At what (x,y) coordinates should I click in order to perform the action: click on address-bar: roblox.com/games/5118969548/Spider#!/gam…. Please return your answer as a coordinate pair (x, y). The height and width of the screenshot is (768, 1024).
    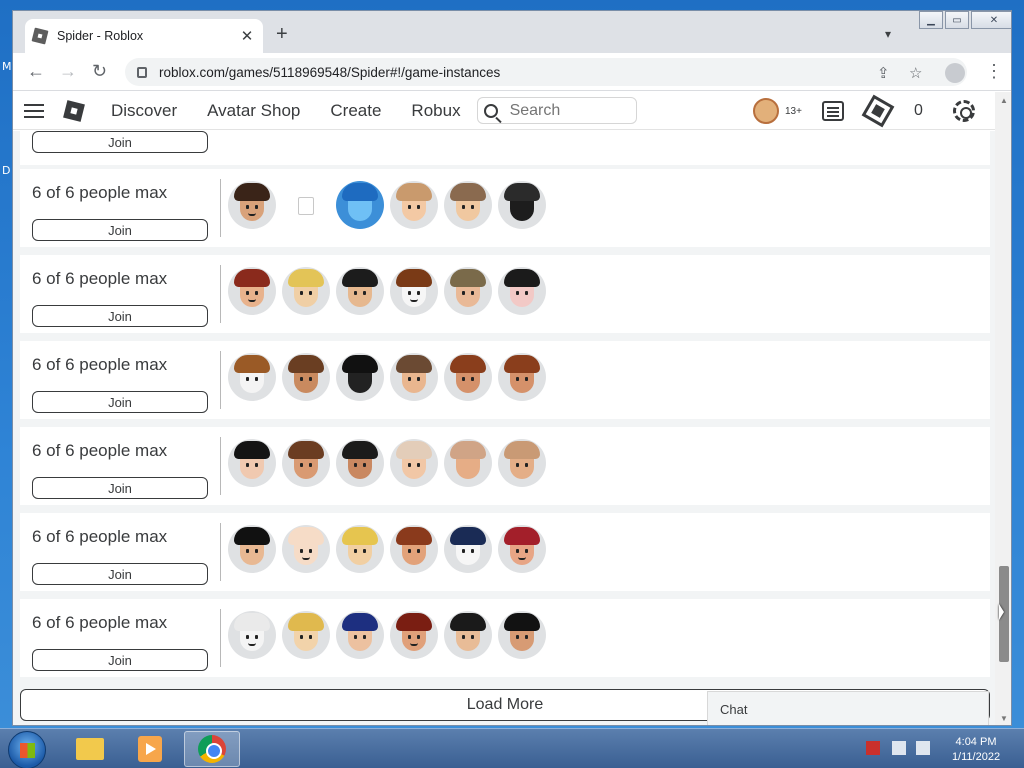
    Looking at the image, I should click on (546, 72).